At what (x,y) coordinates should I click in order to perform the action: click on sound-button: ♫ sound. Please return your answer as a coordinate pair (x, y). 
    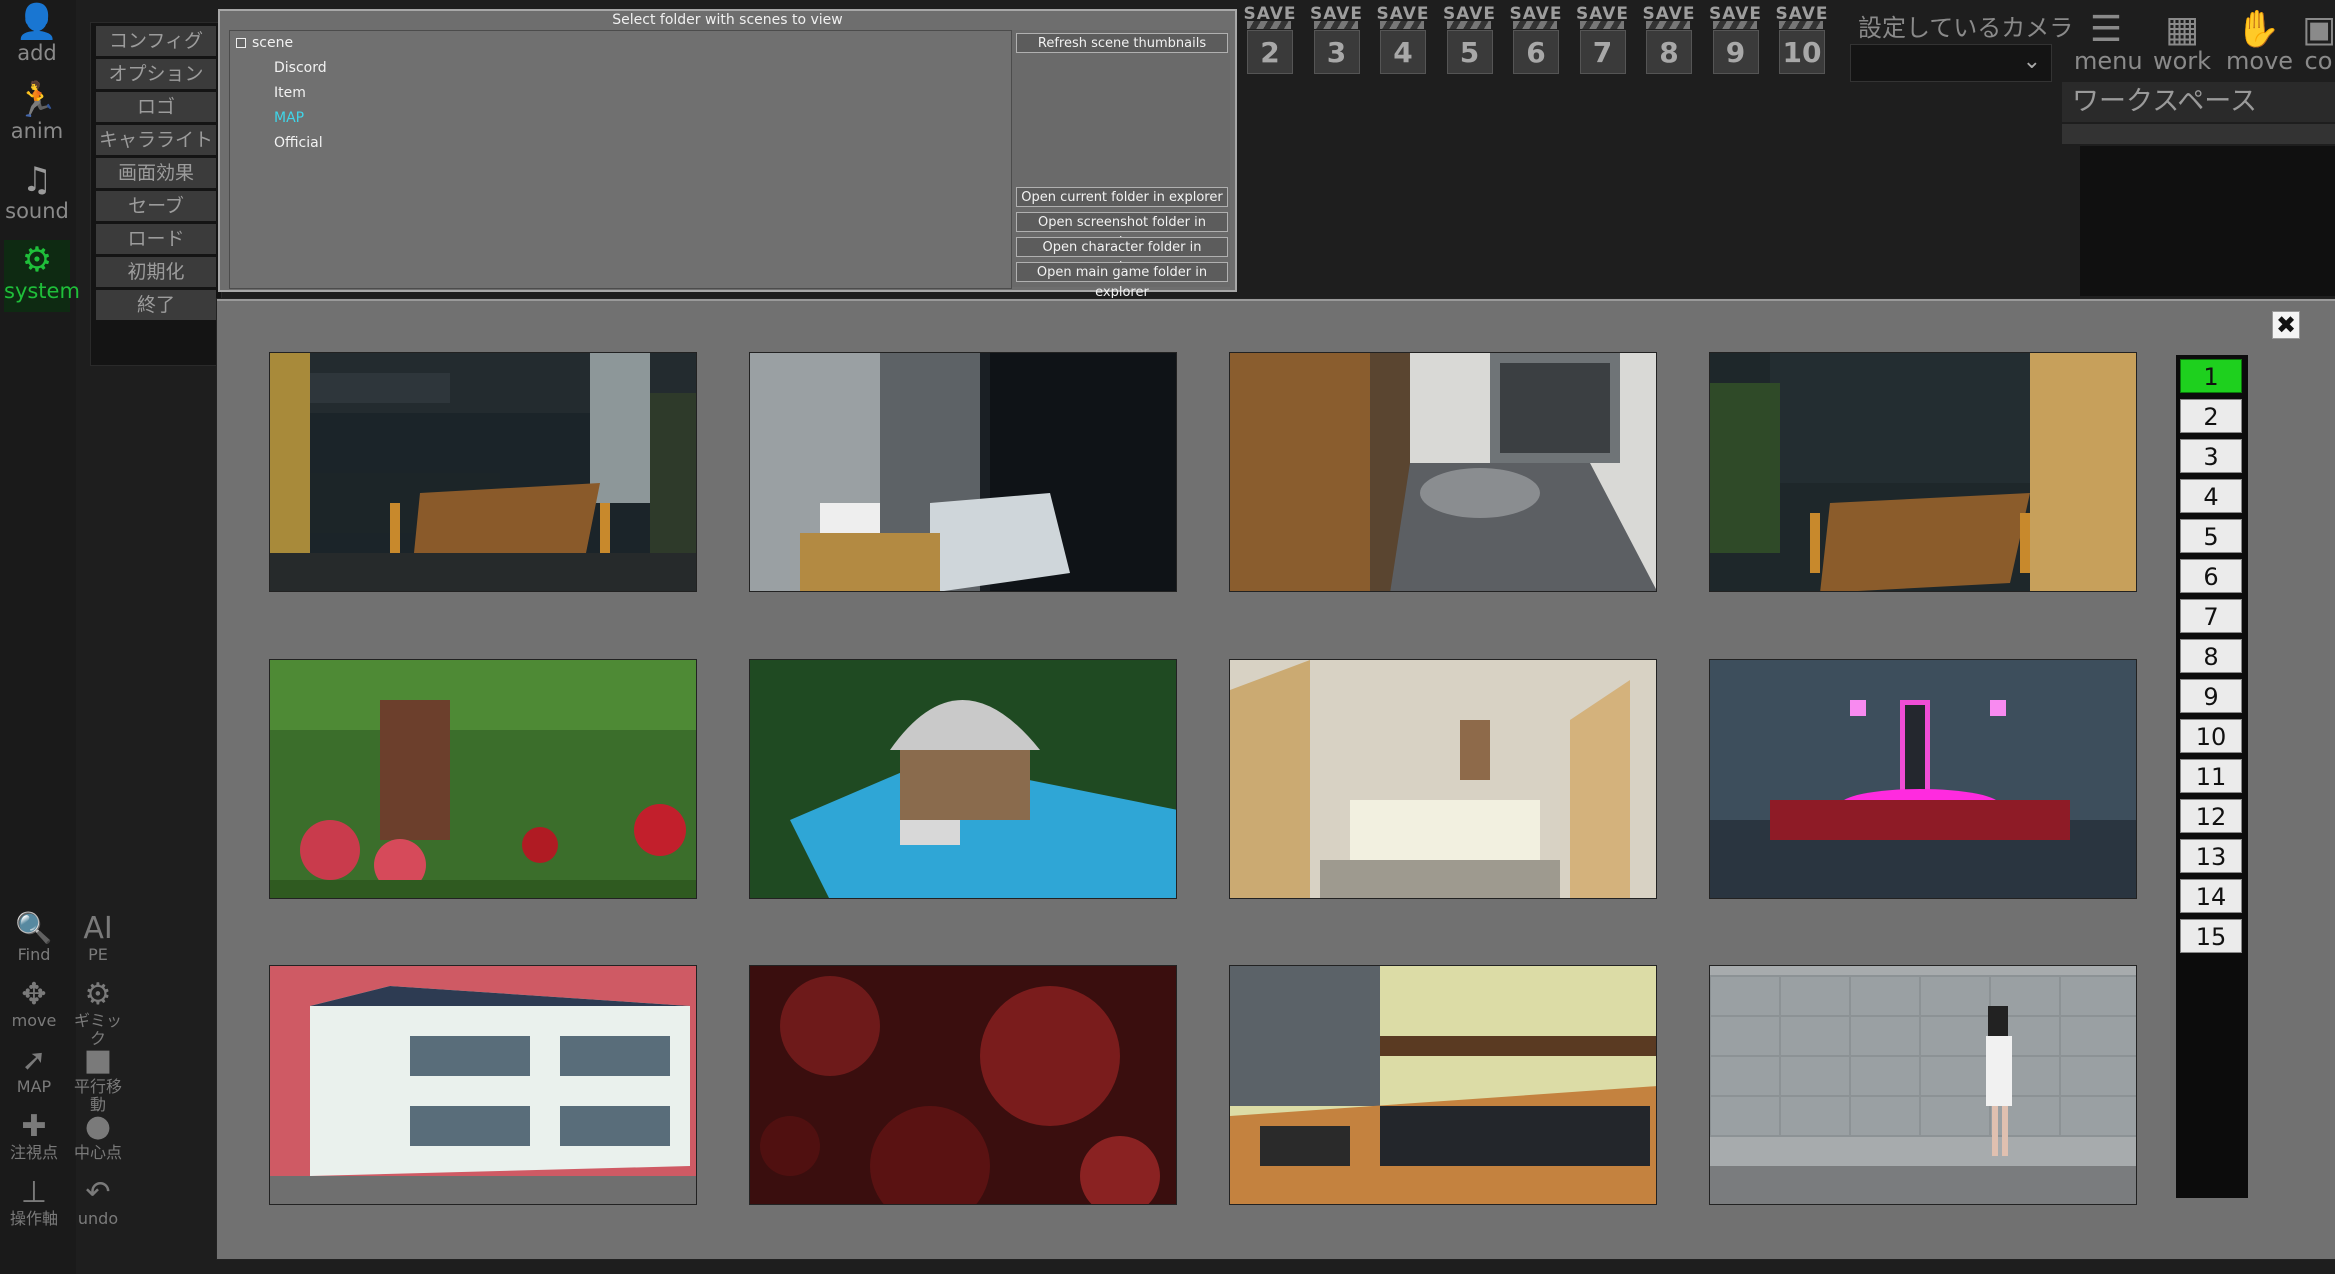
    Looking at the image, I should click on (37, 196).